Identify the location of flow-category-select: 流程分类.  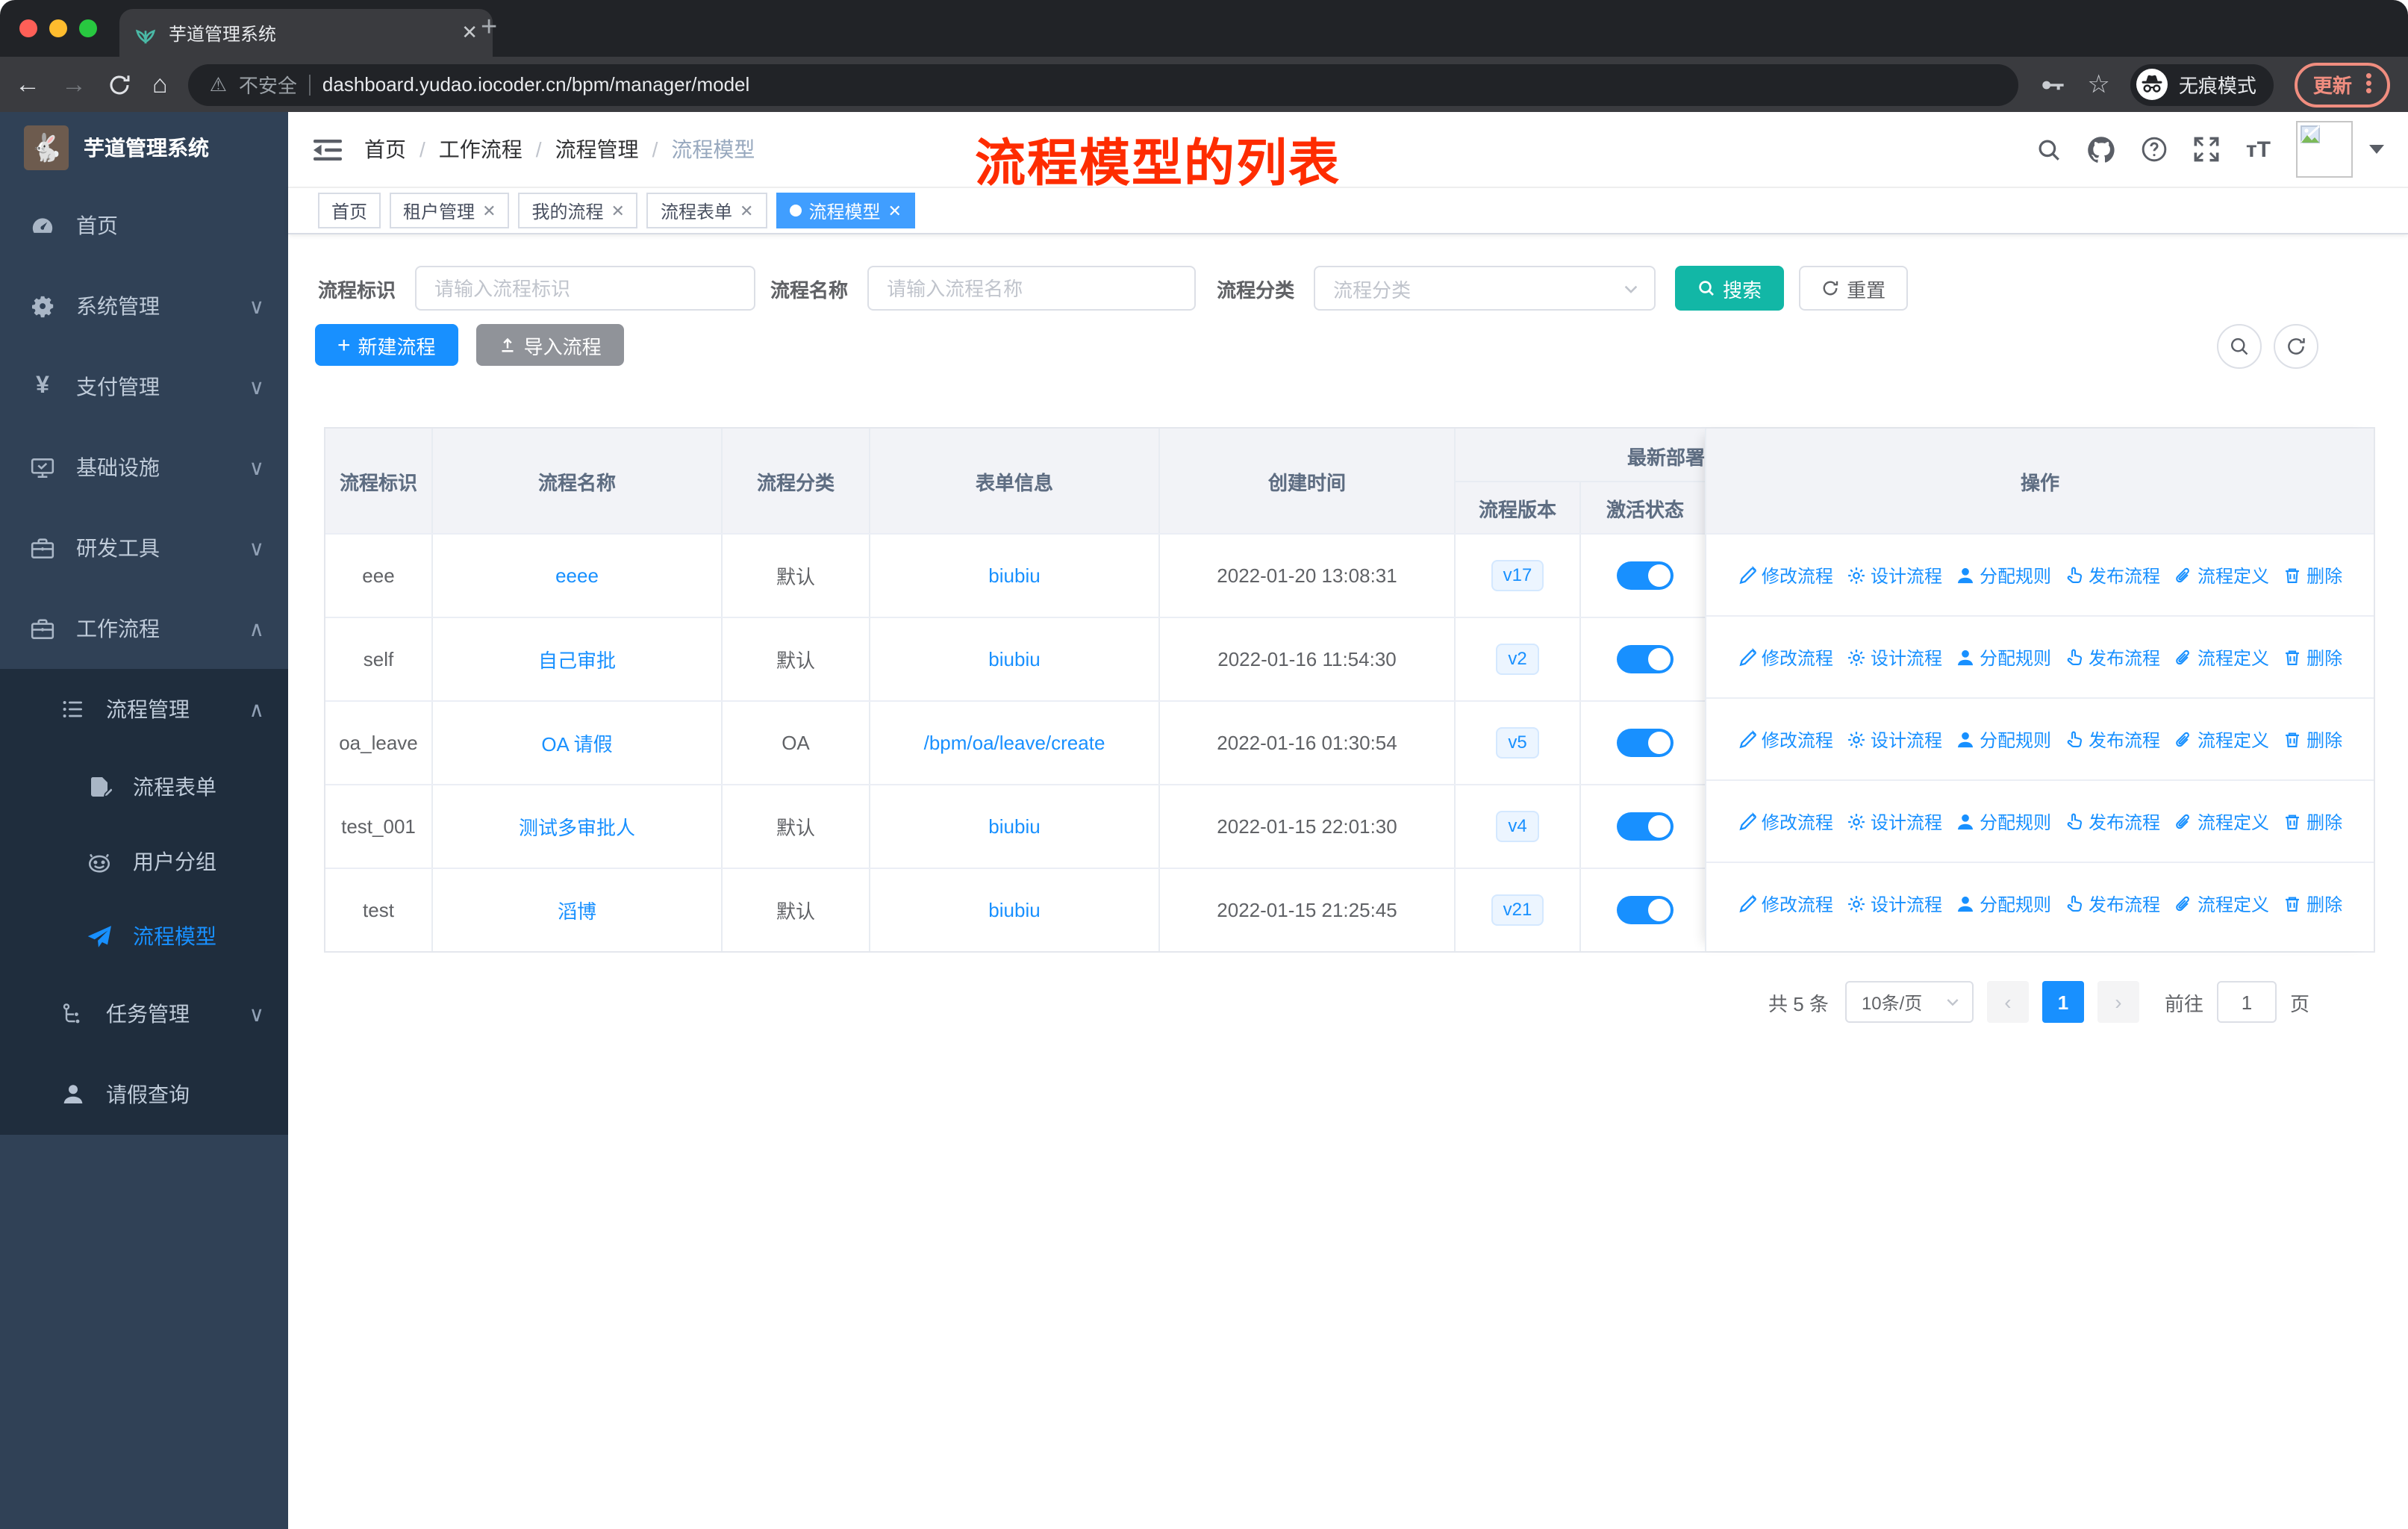
(1485, 289).